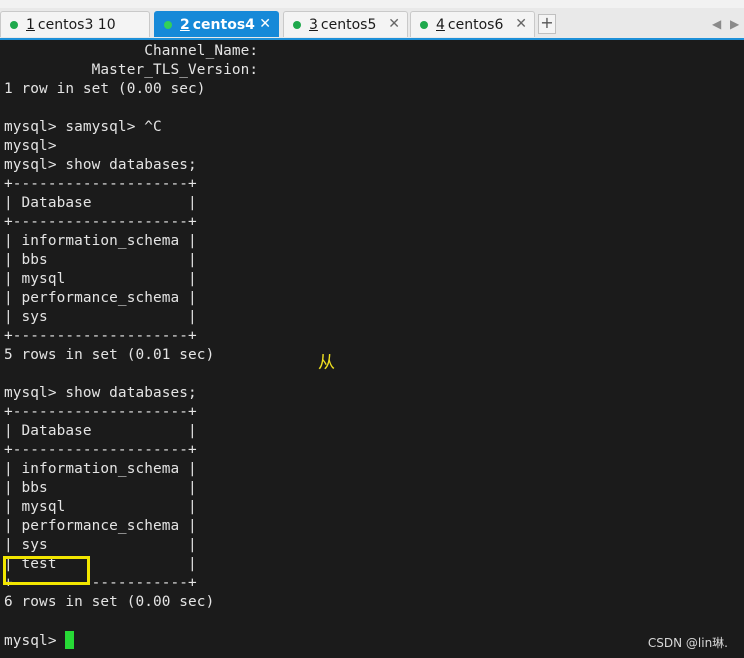  What do you see at coordinates (109, 602) in the screenshot?
I see `terminal-line: 6 rows in set (0.00 sec)` at bounding box center [109, 602].